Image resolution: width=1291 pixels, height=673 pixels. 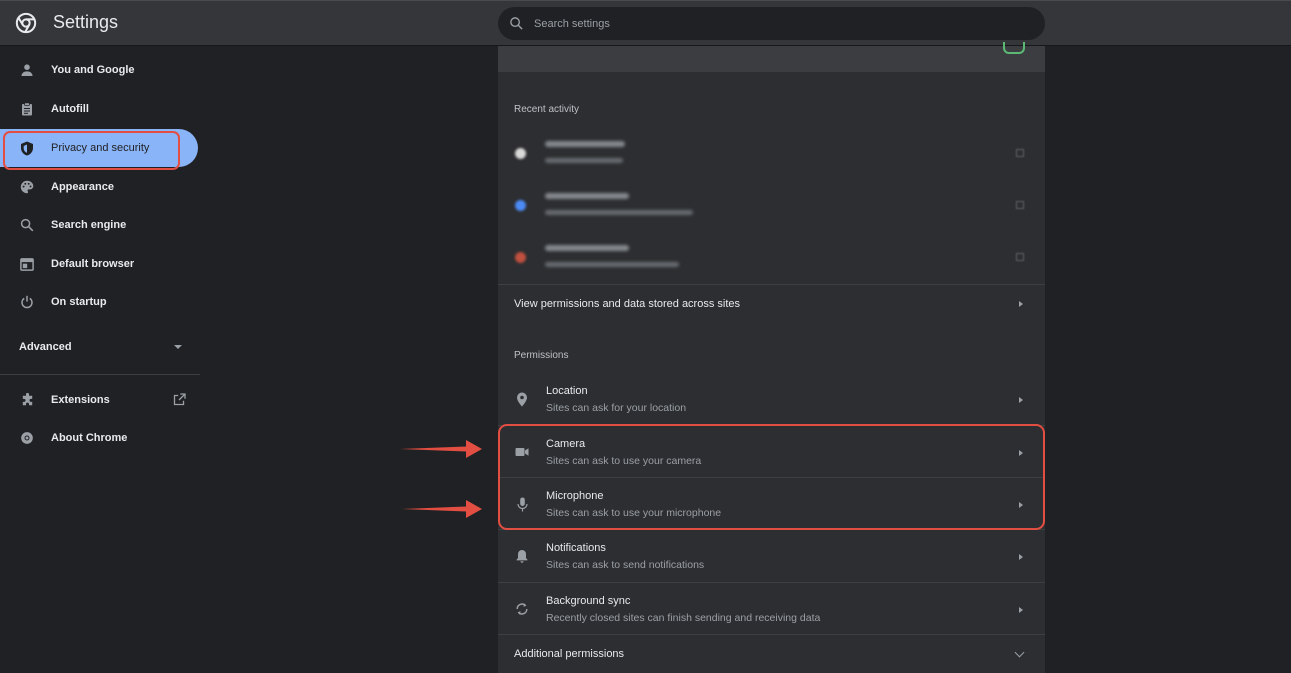 What do you see at coordinates (547, 109) in the screenshot?
I see `recent-activity-title: Recent activity` at bounding box center [547, 109].